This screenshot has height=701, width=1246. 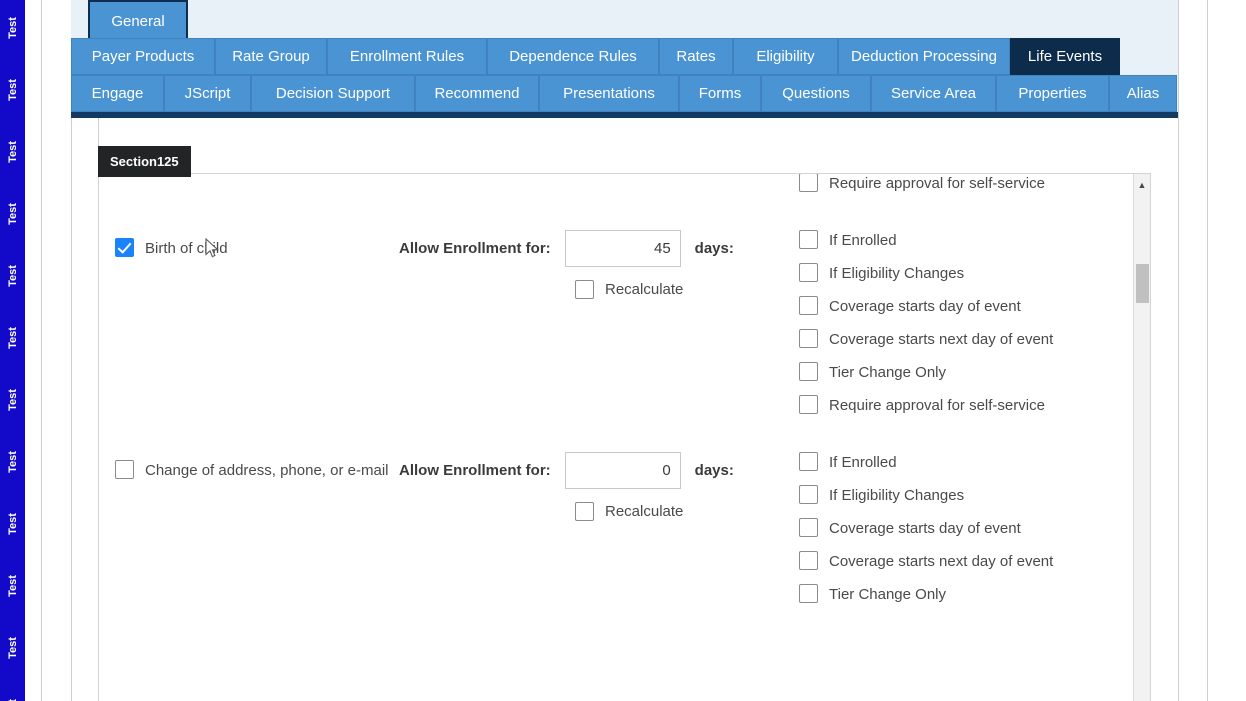 I want to click on section-tab-label: Section125, so click(x=144, y=161).